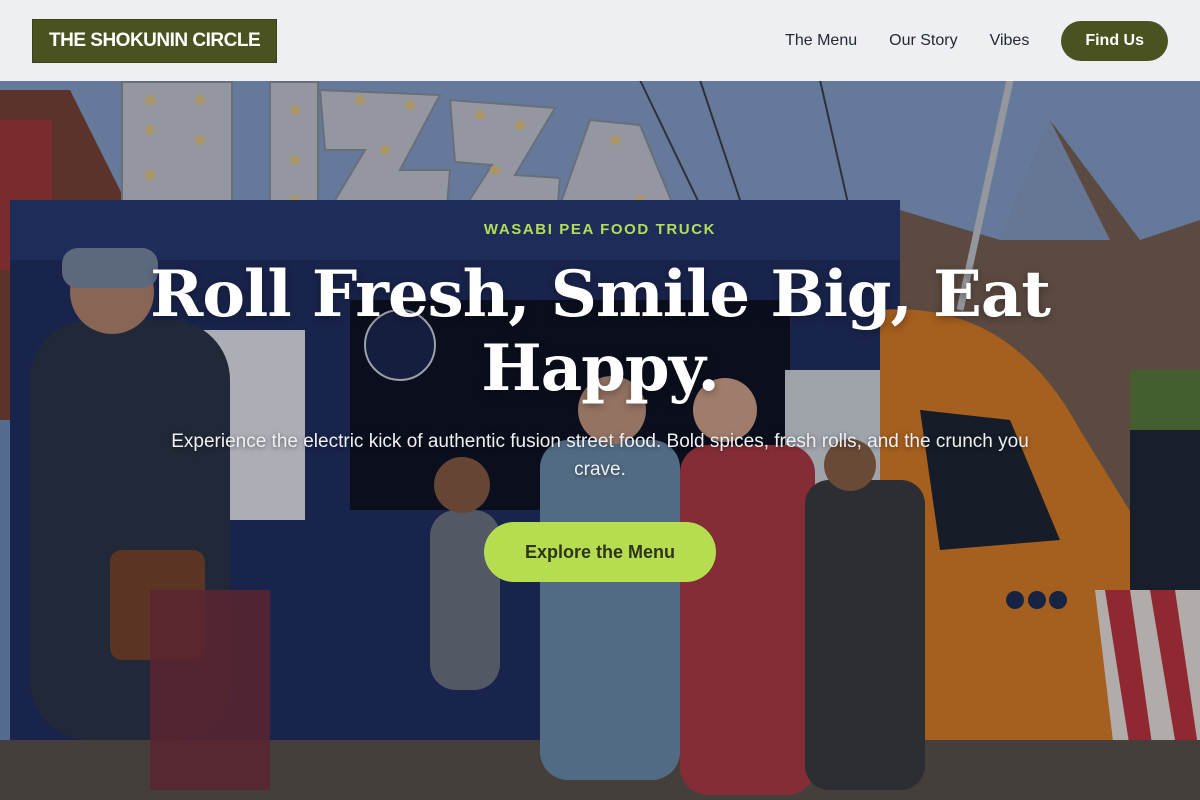  I want to click on main-nav: The Menu Our Story Vibes Find Us, so click(960, 40).